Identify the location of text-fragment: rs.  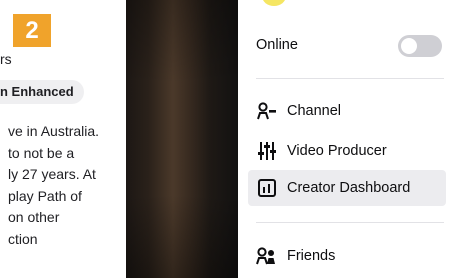
(6, 59).